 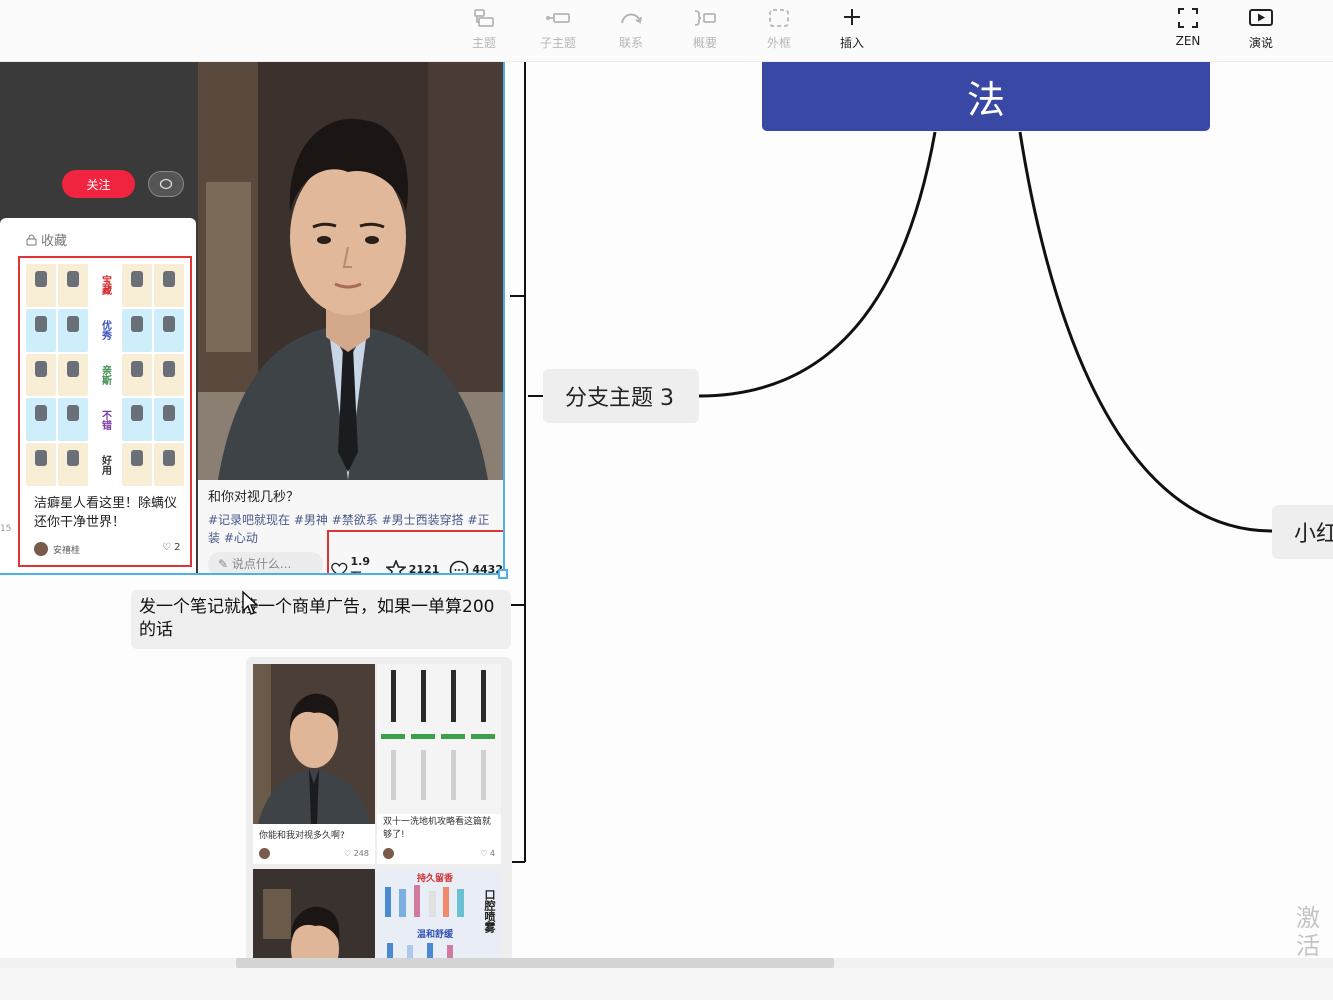 What do you see at coordinates (314, 853) in the screenshot?
I see `tile-meta: ♡ 248` at bounding box center [314, 853].